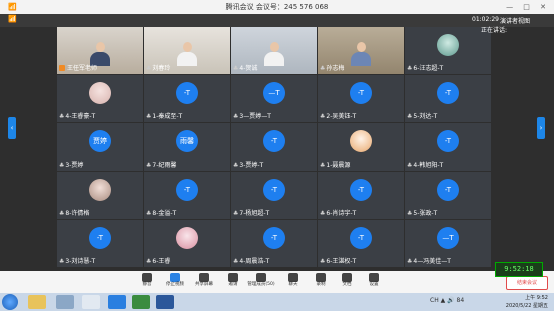  I want to click on participant-tile: —T ♣3—贾婷—T, so click(274, 99).